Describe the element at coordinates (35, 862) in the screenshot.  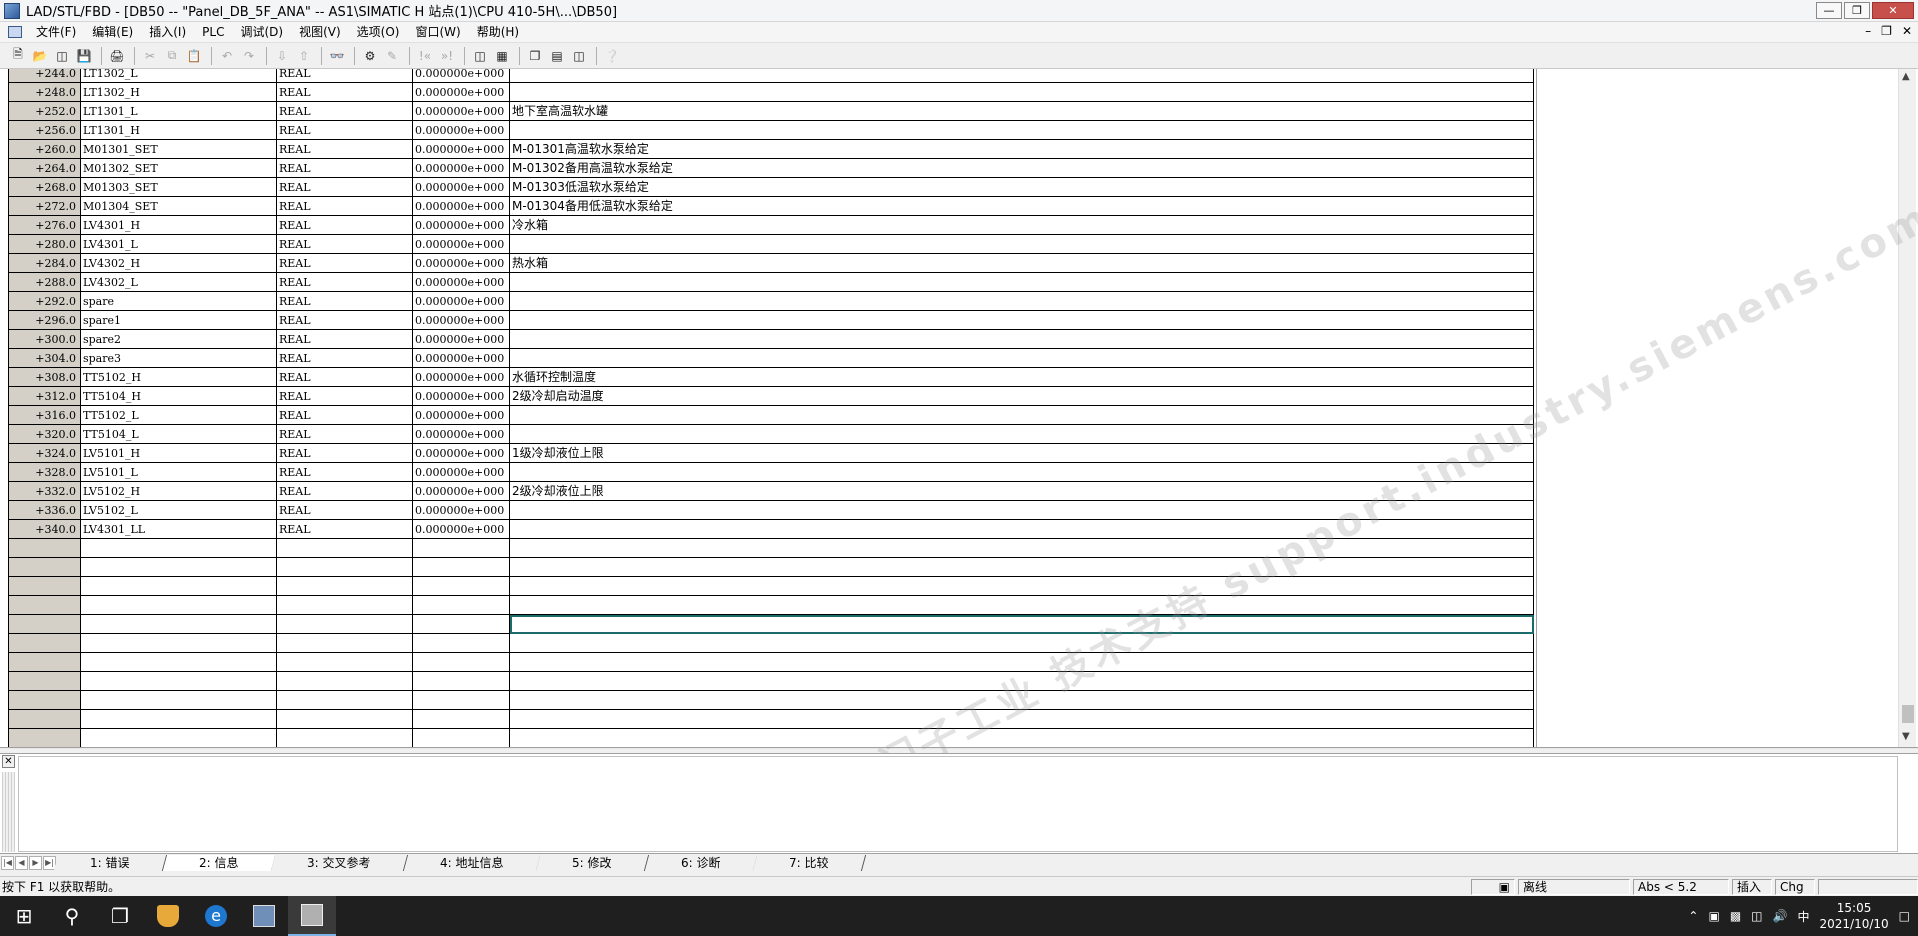
I see `tab-next-icon: ▶` at that location.